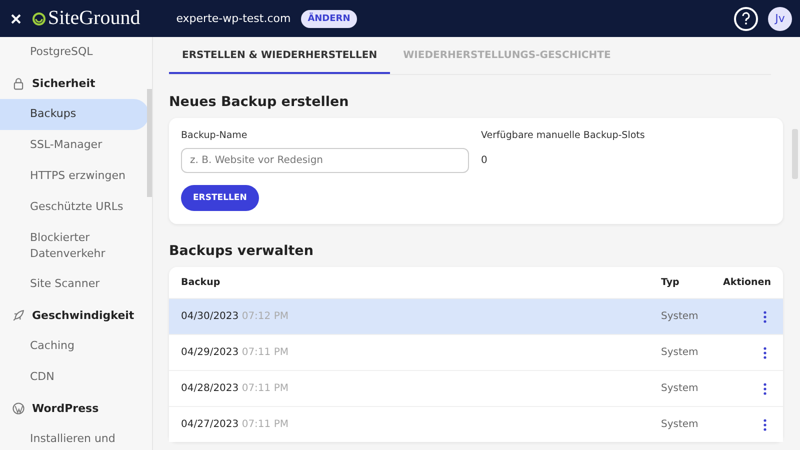  I want to click on backup-name-field: z. B. Website vor Redesign, so click(325, 160).